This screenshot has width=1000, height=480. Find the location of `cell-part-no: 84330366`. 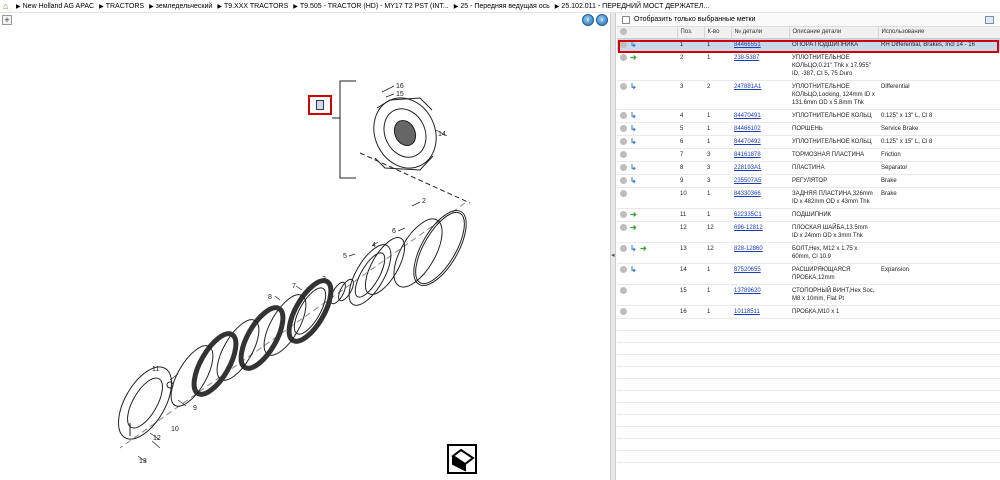

cell-part-no: 84330366 is located at coordinates (760, 198).